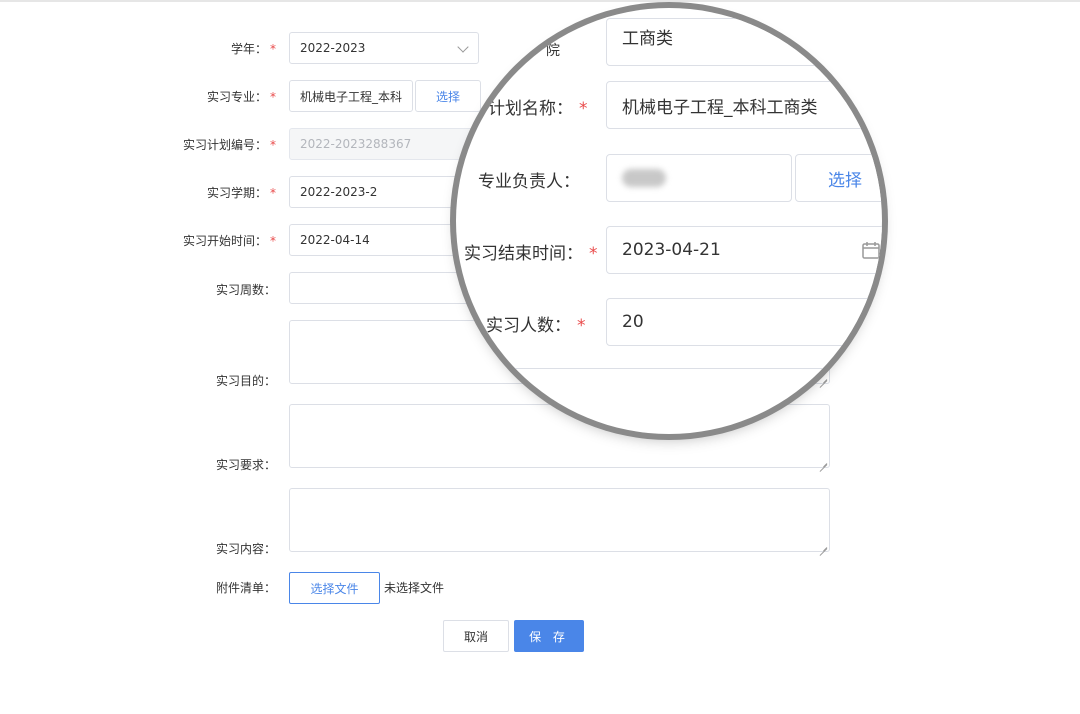 The height and width of the screenshot is (714, 1080). Describe the element at coordinates (744, 105) in the screenshot. I see `plan-name-input: 机械电子工程_本科工商类` at that location.